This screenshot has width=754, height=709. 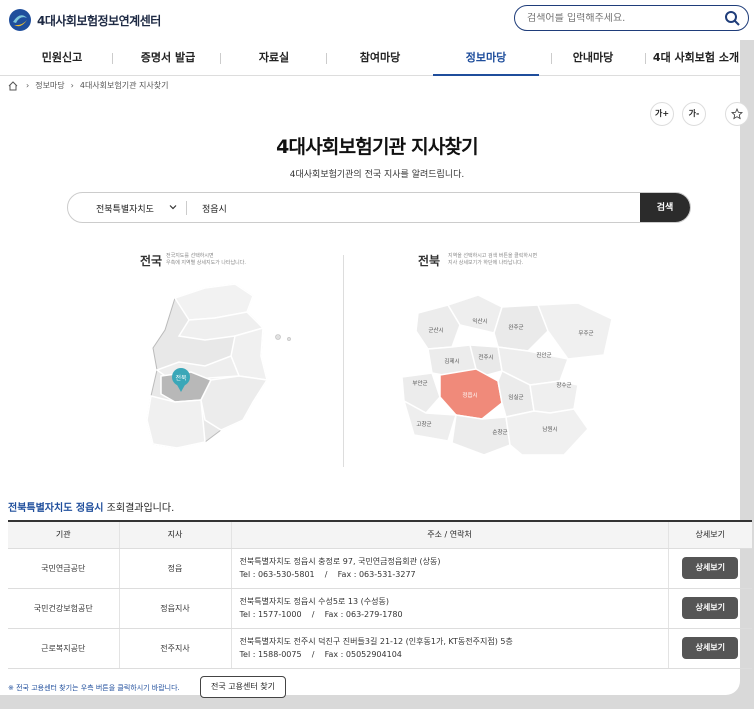 What do you see at coordinates (419, 383) in the screenshot?
I see `city-label-buan: 부안군` at bounding box center [419, 383].